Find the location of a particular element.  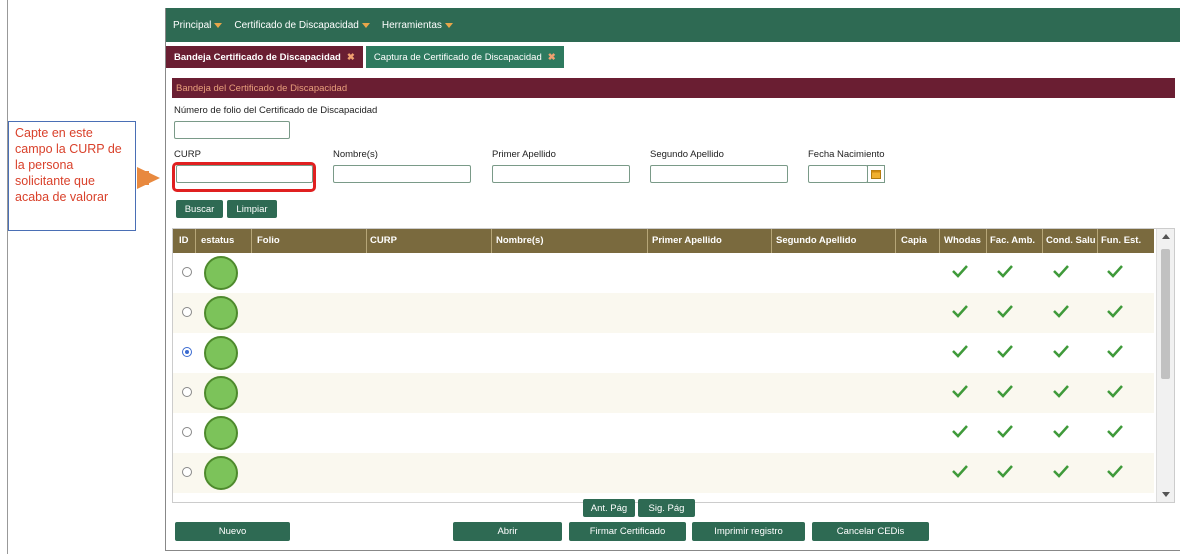

col-fac-amb: Fac. Amb. is located at coordinates (1012, 240).